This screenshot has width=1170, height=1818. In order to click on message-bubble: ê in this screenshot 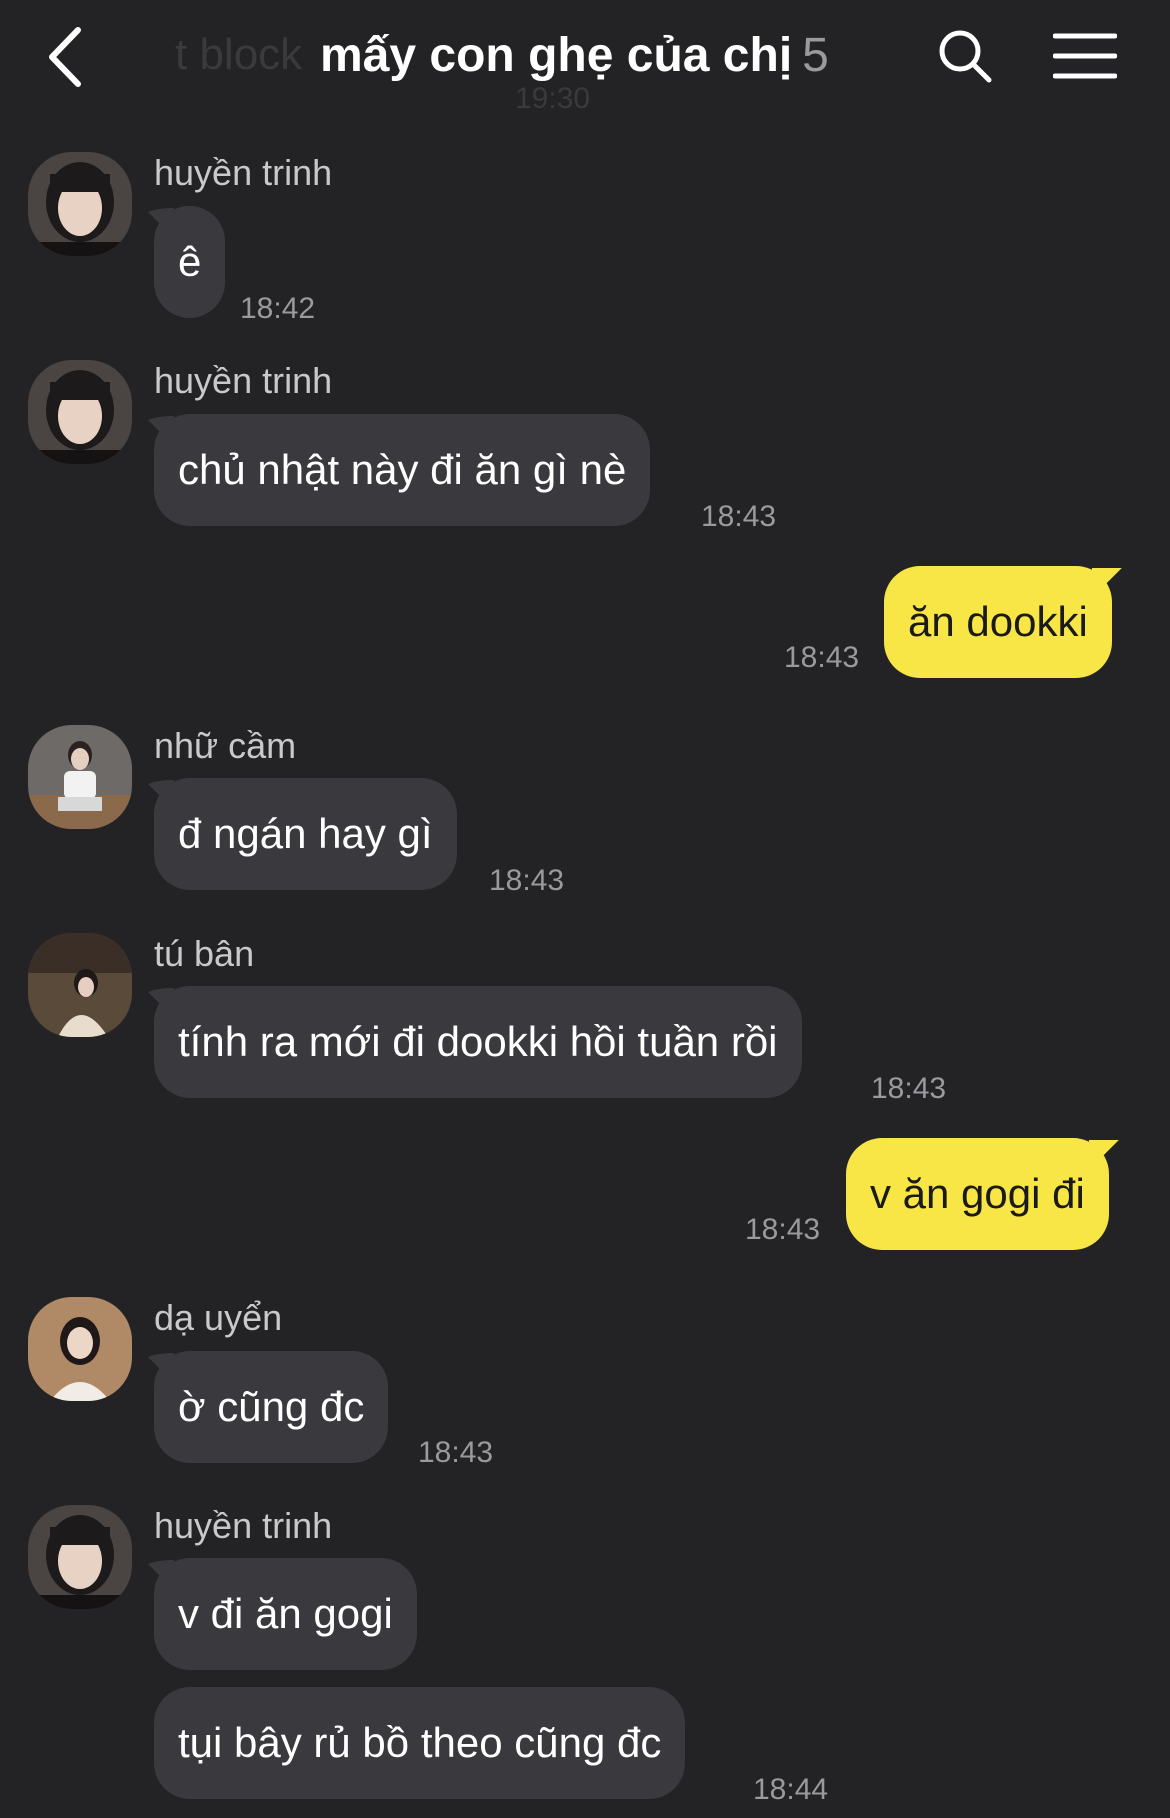, I will do `click(190, 262)`.